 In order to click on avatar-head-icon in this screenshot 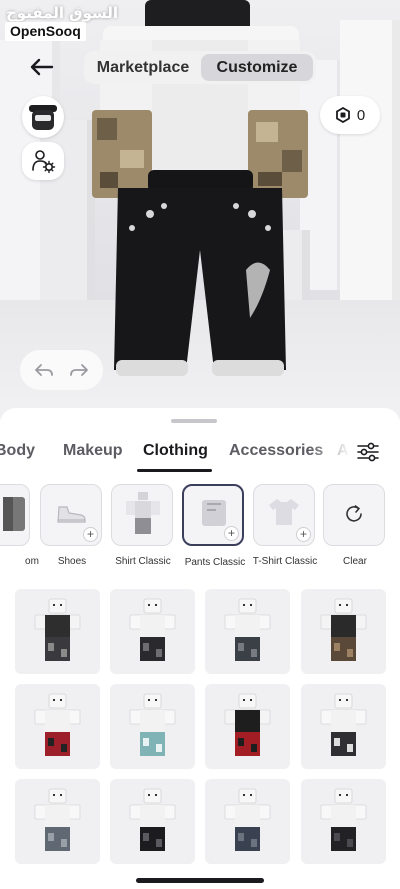, I will do `click(43, 117)`.